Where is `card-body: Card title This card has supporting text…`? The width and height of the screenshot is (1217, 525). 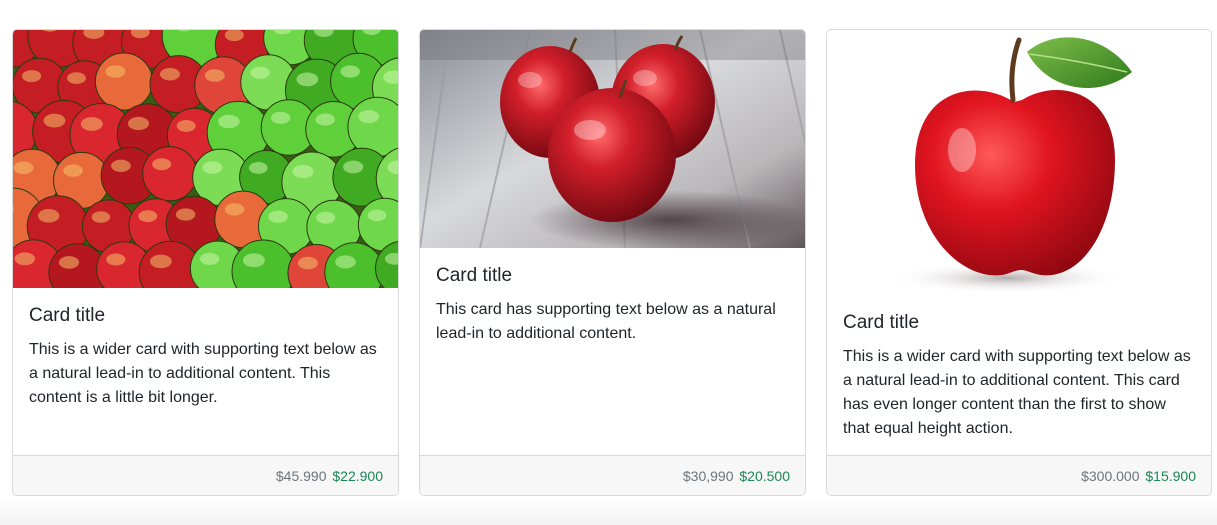 card-body: Card title This card has supporting text… is located at coordinates (612, 305).